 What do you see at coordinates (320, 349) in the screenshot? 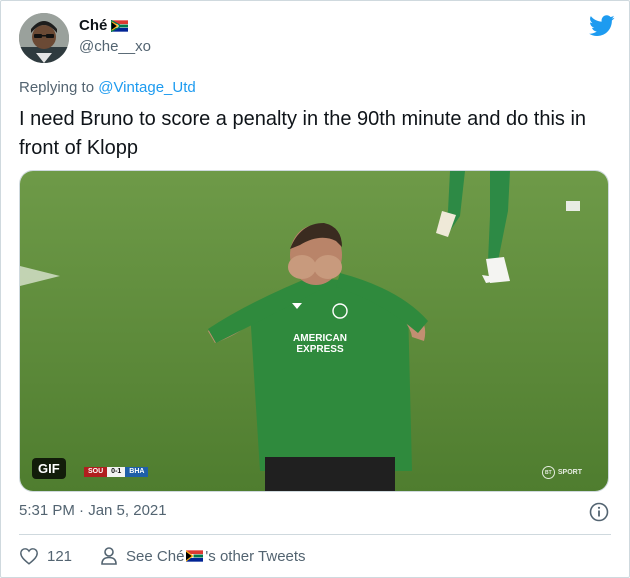
I see `jersey-sponsor-line2: EXPRESS` at bounding box center [320, 349].